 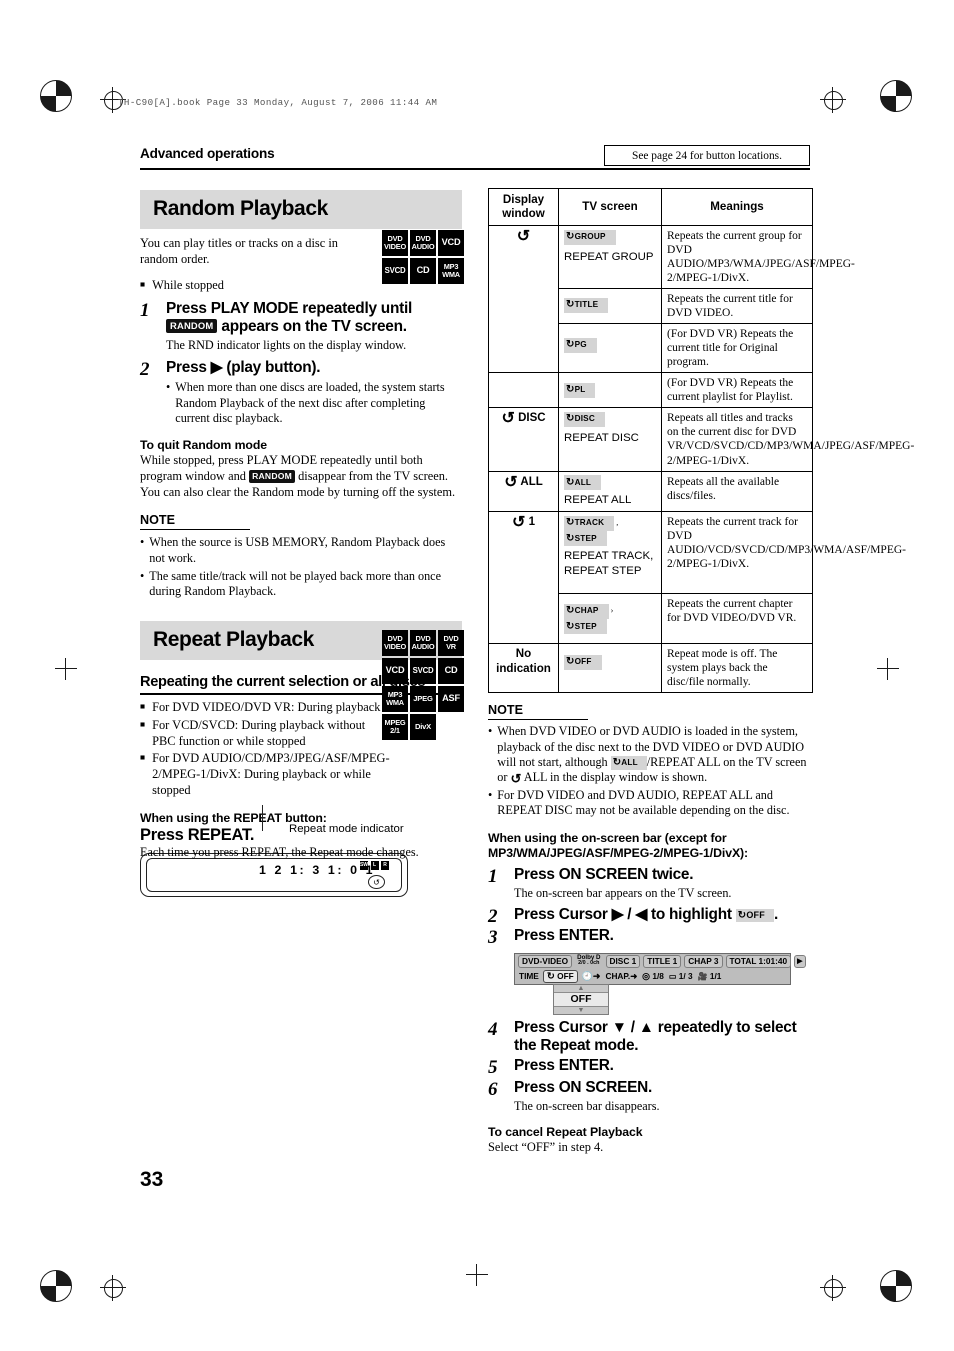 What do you see at coordinates (586, 305) in the screenshot?
I see `tv-chip-title: ↻TITLE` at bounding box center [586, 305].